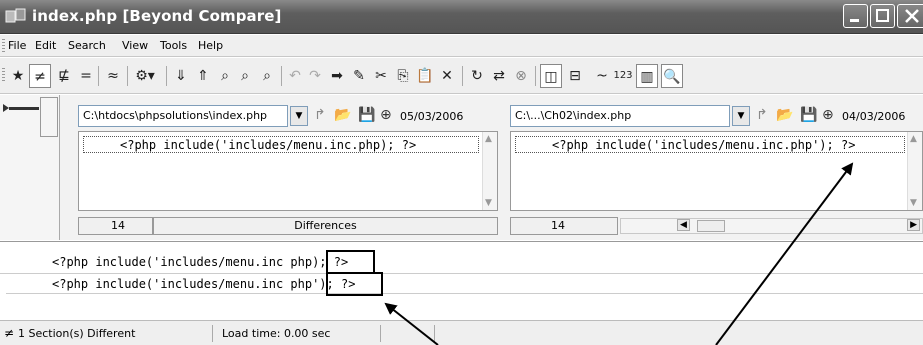 This screenshot has width=923, height=345. What do you see at coordinates (145, 76) in the screenshot?
I see `rules-icon: ⚙▾` at bounding box center [145, 76].